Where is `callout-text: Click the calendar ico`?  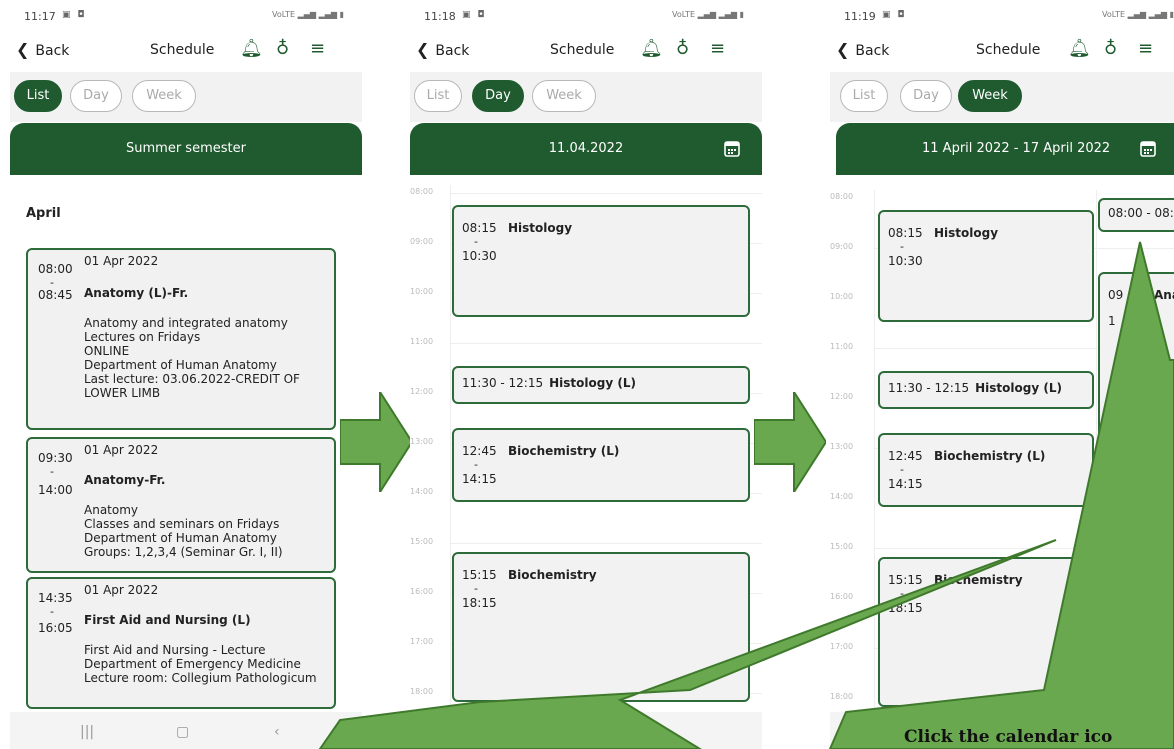 callout-text: Click the calendar ico is located at coordinates (1008, 737).